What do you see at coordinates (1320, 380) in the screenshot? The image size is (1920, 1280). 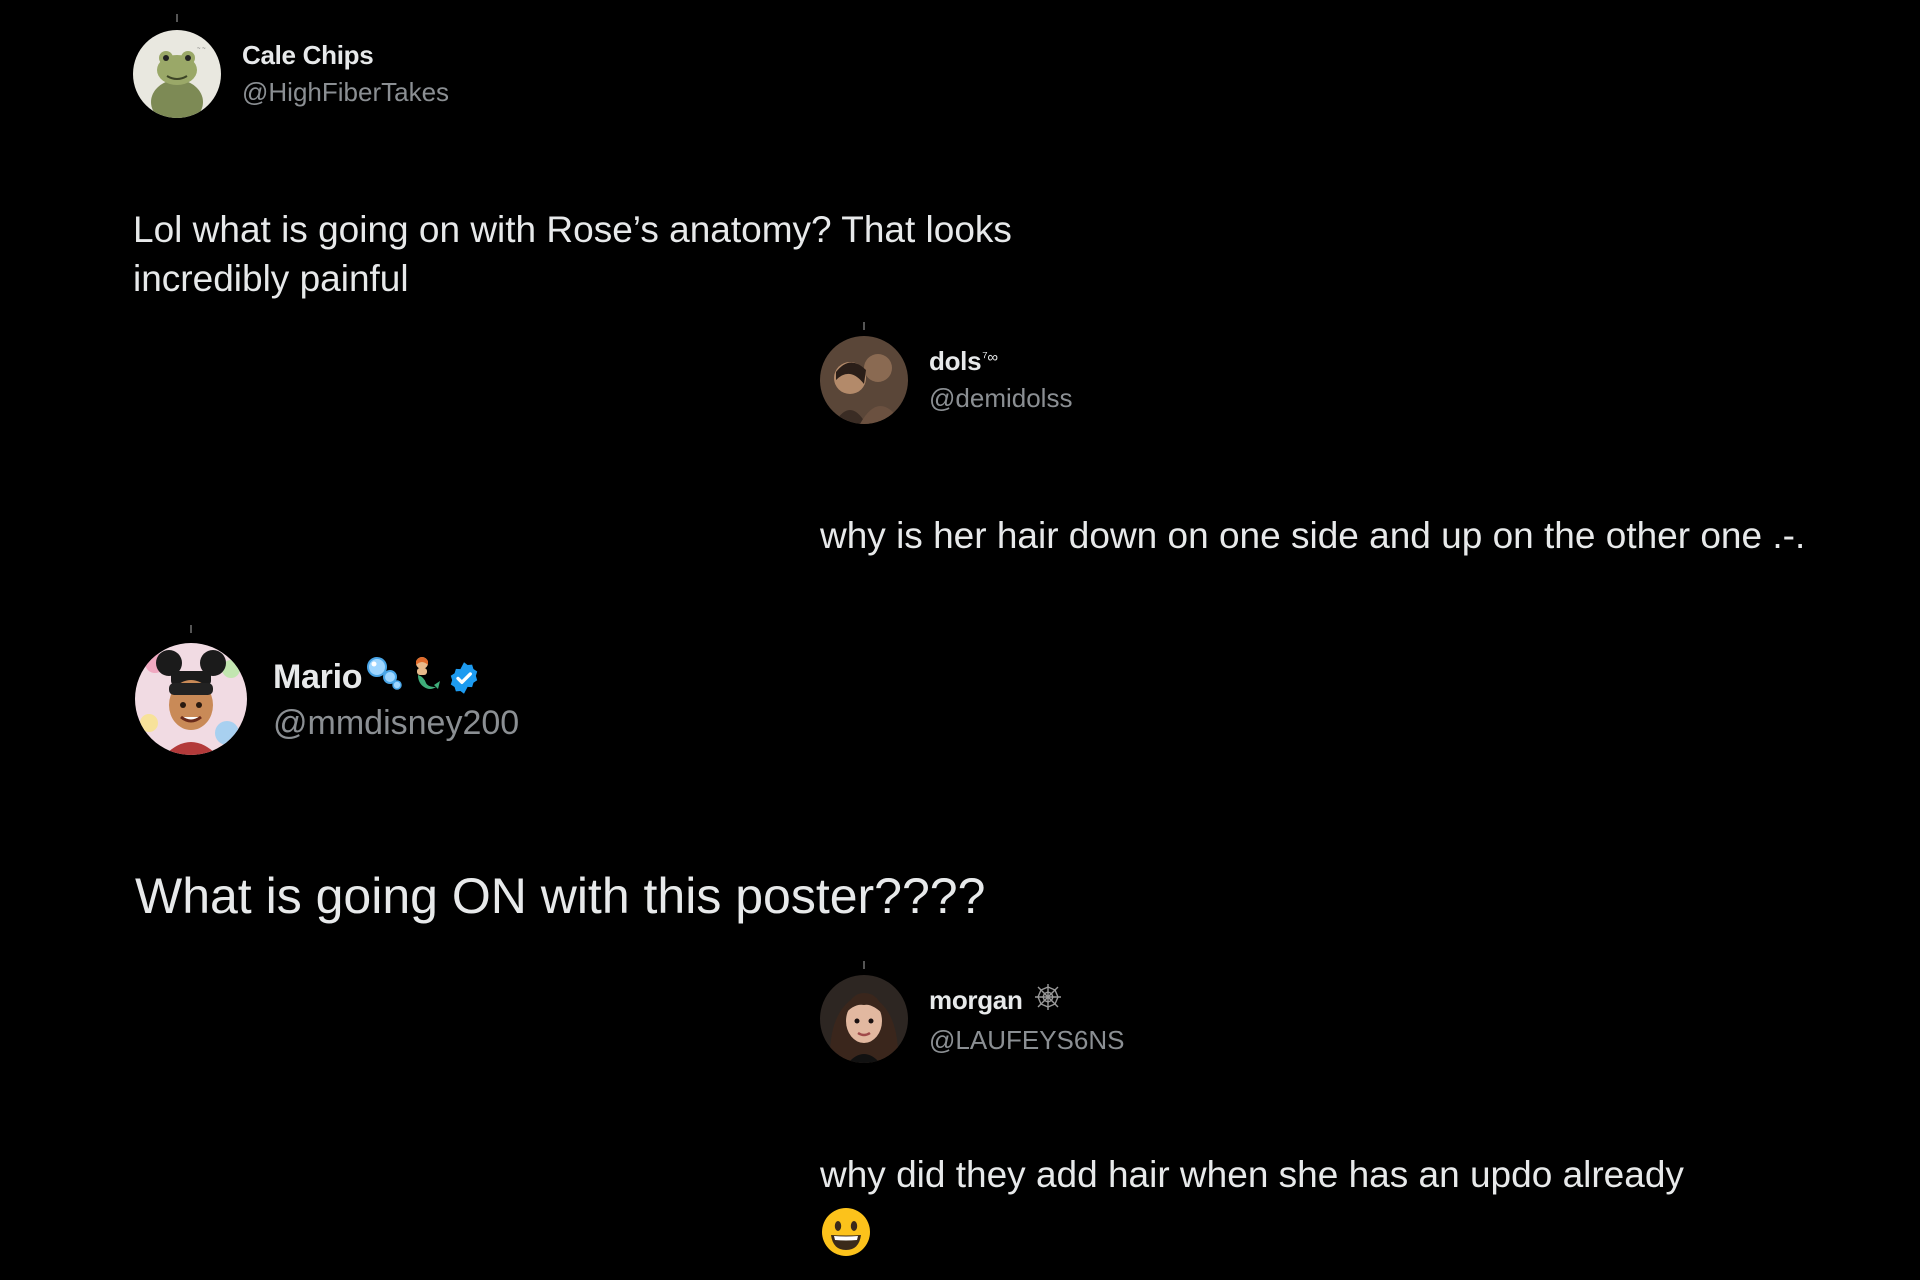 I see `tweet-header: dols ⁷∞ @demidolss` at bounding box center [1320, 380].